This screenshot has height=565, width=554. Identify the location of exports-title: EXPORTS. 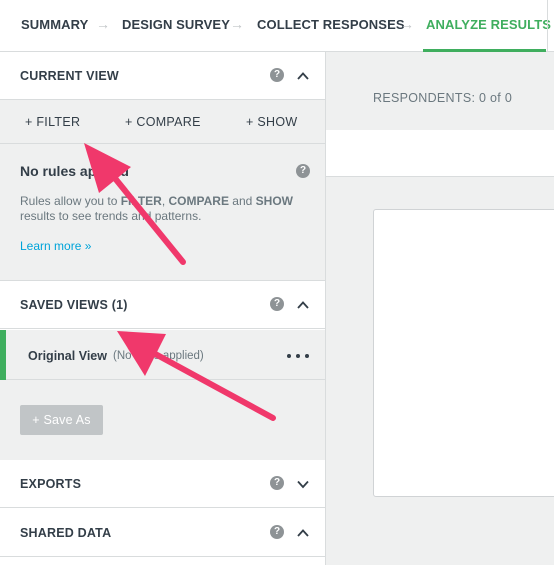
(51, 484).